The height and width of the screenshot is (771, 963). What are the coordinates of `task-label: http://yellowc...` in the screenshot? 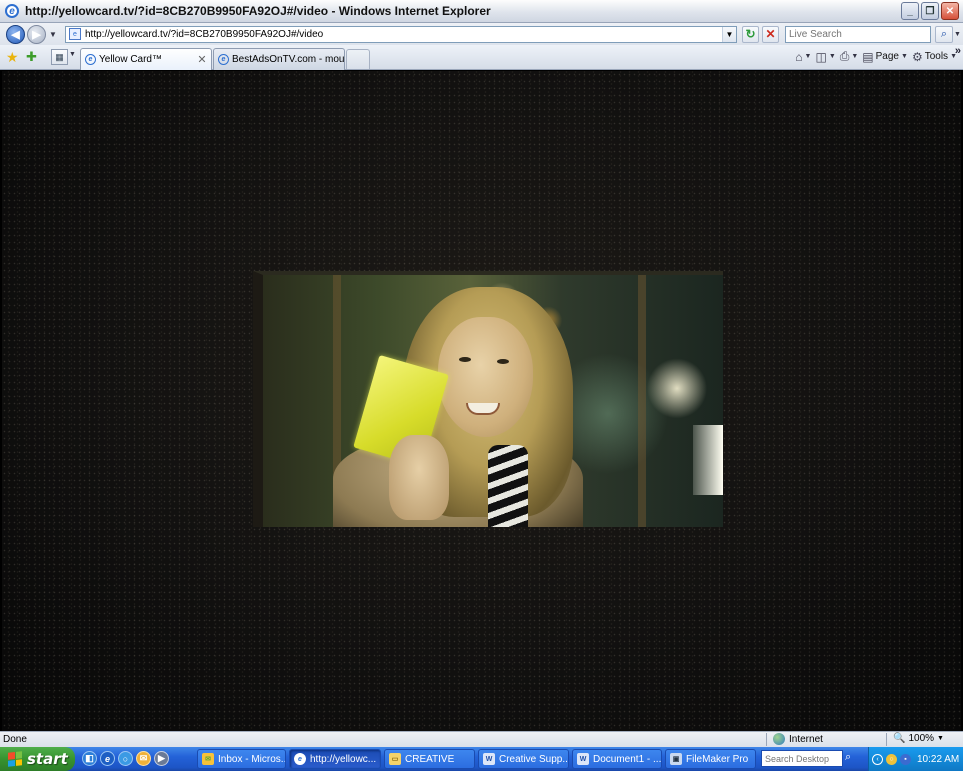 It's located at (343, 759).